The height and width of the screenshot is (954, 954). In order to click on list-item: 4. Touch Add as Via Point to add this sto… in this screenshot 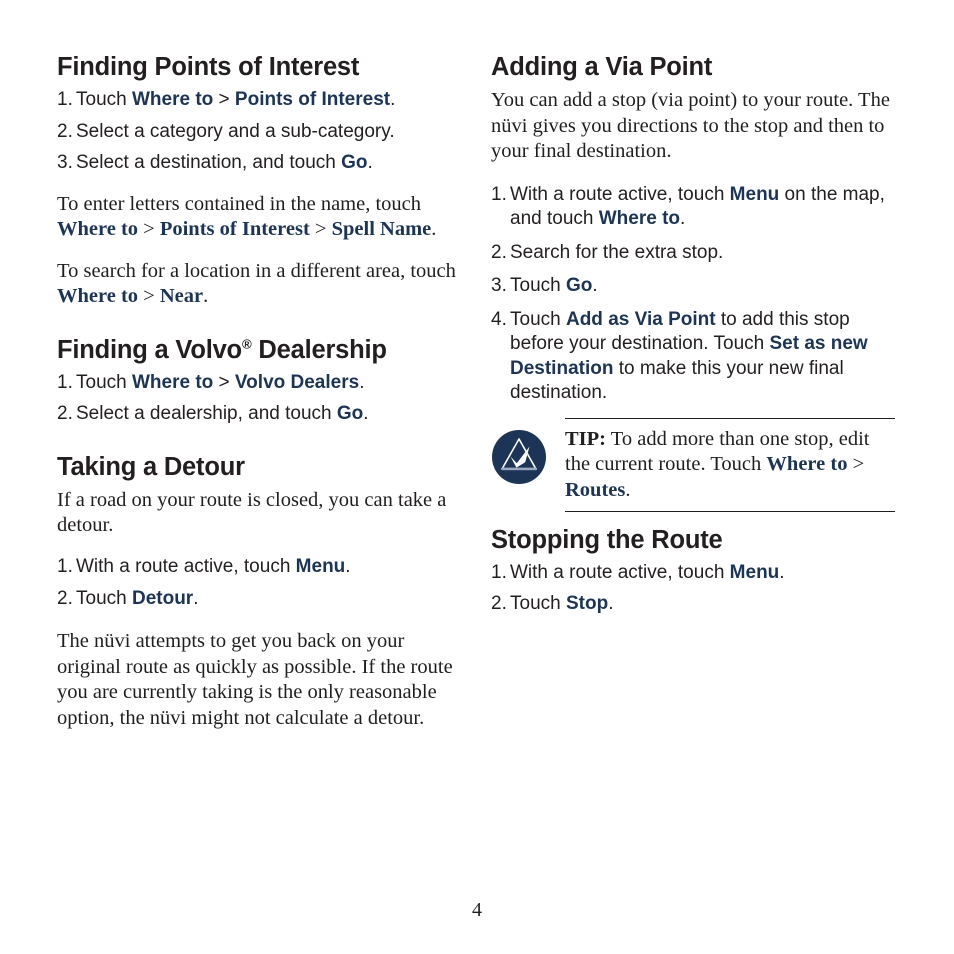, I will do `click(693, 357)`.